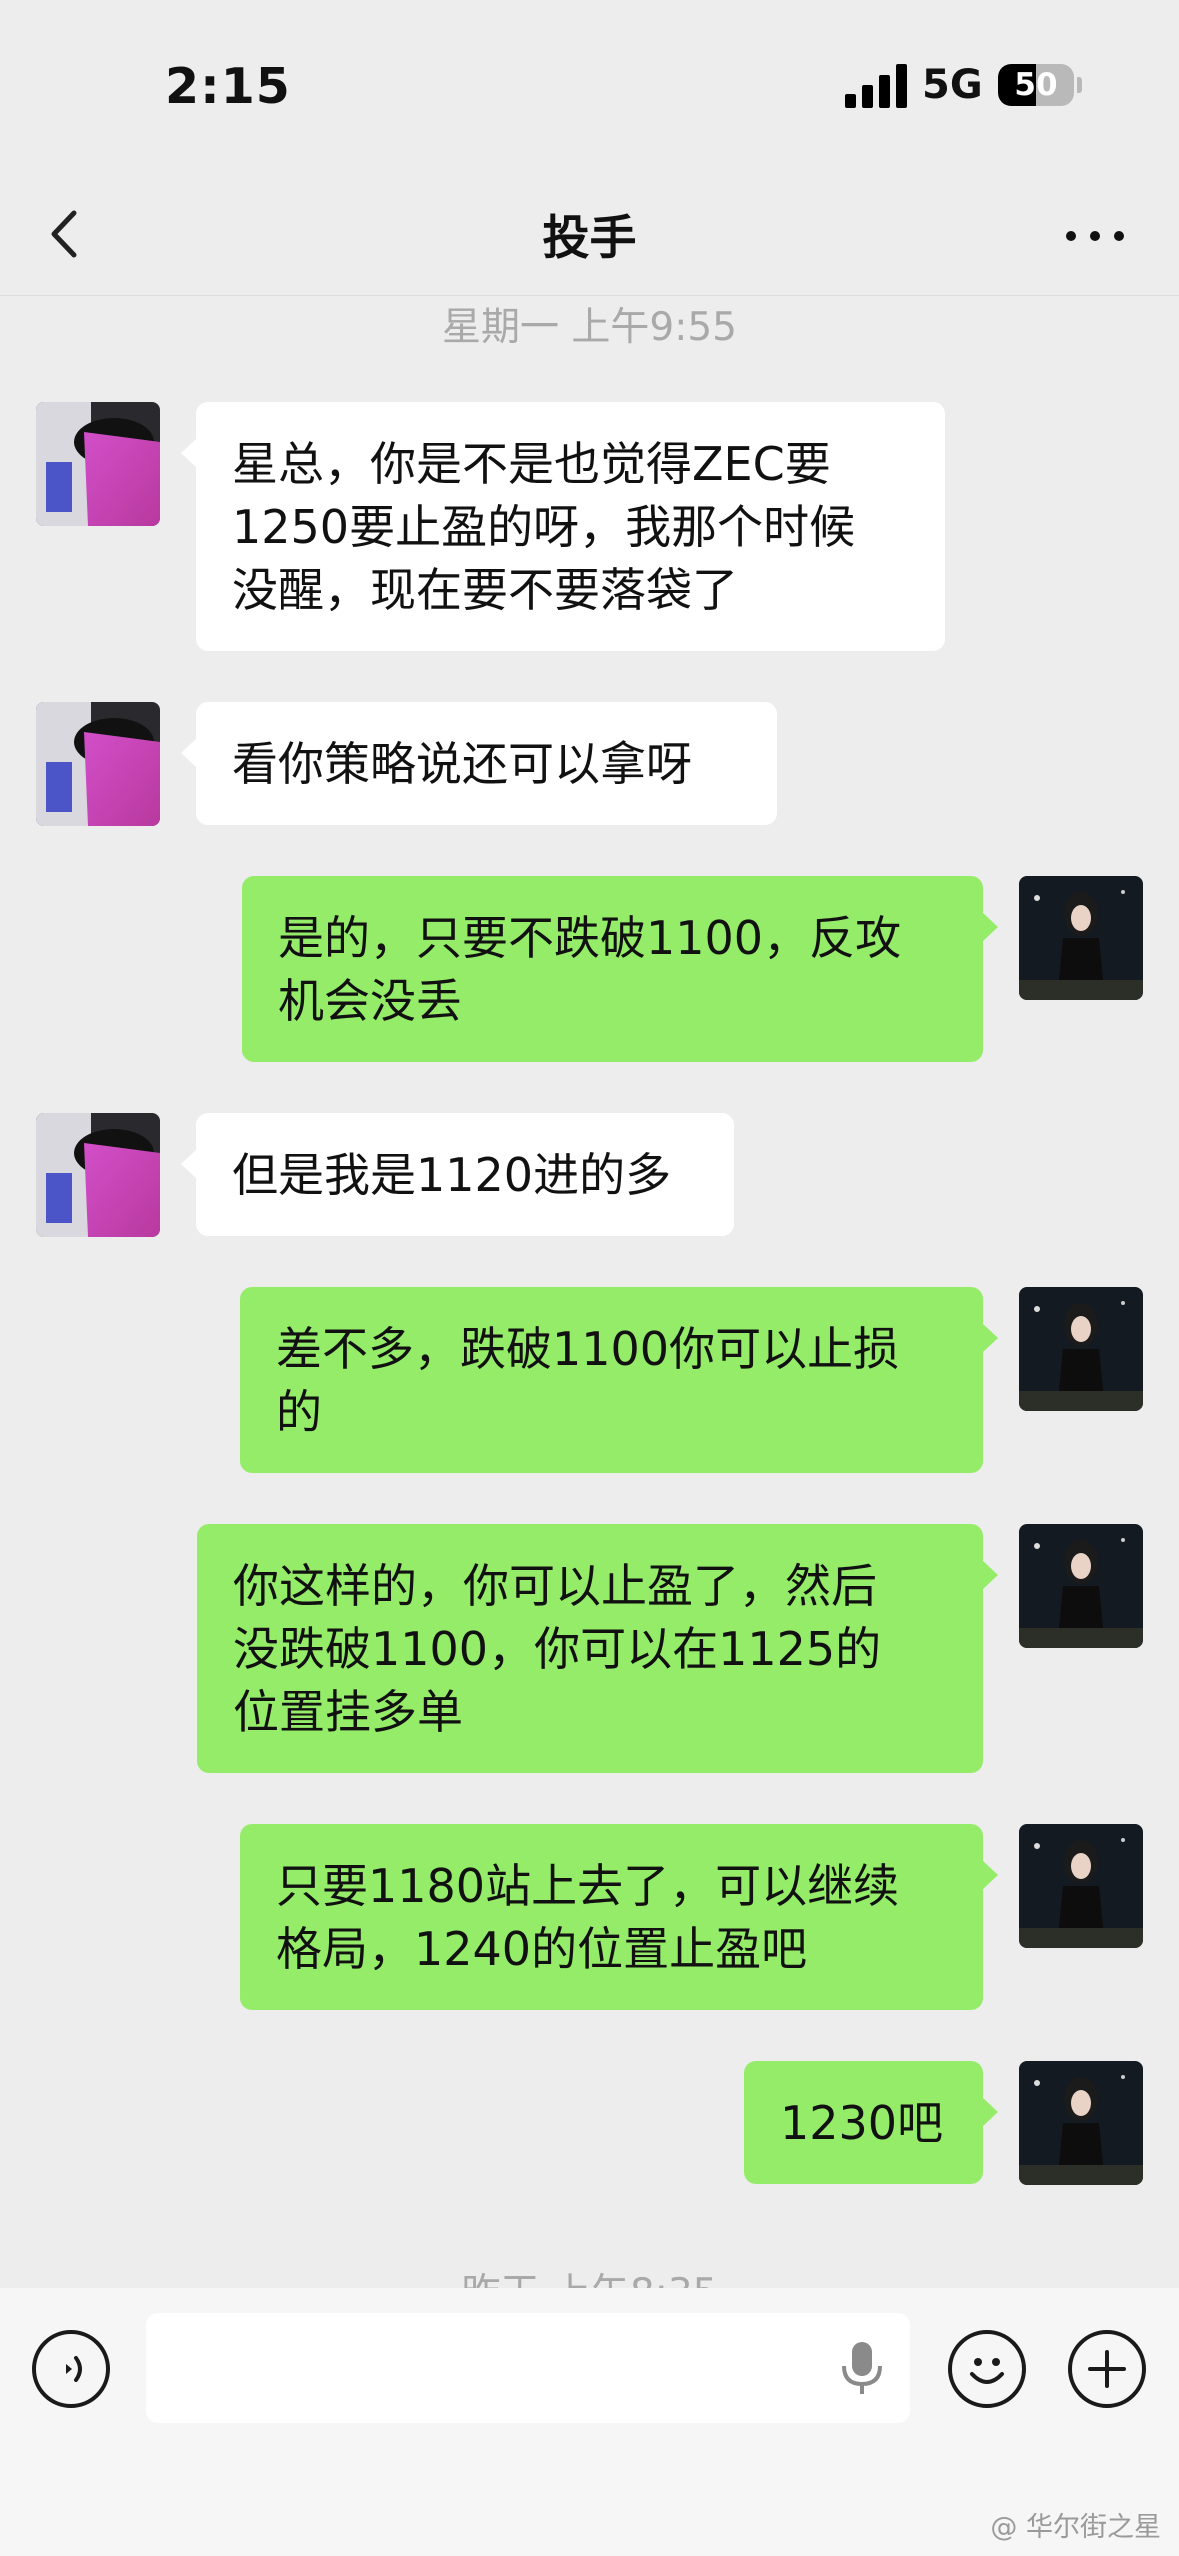 The image size is (1179, 2556). Describe the element at coordinates (557, 1649) in the screenshot. I see `message-text: 你这样的，你可以止盈了，然后 没跌破1100，你可以在1125的 位置挂多单` at that location.